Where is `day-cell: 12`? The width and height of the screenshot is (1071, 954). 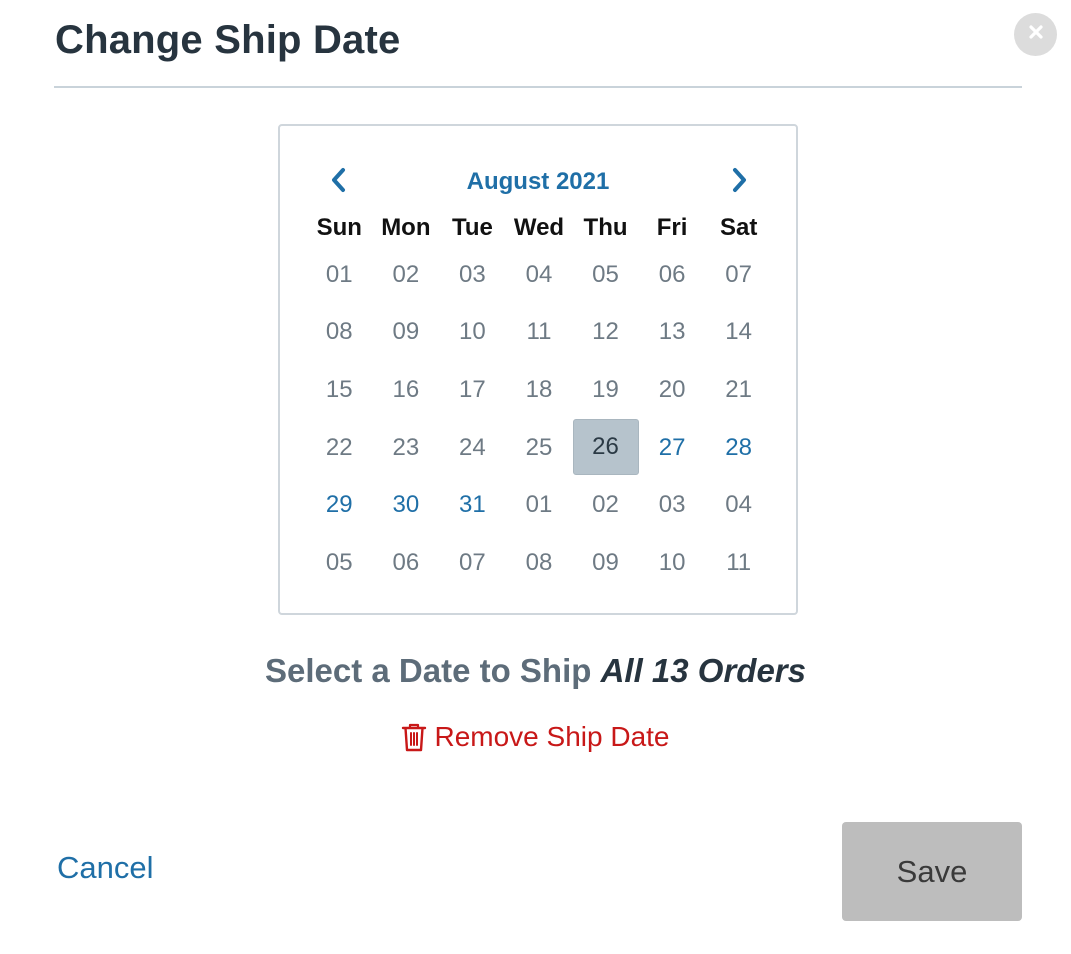 day-cell: 12 is located at coordinates (605, 332).